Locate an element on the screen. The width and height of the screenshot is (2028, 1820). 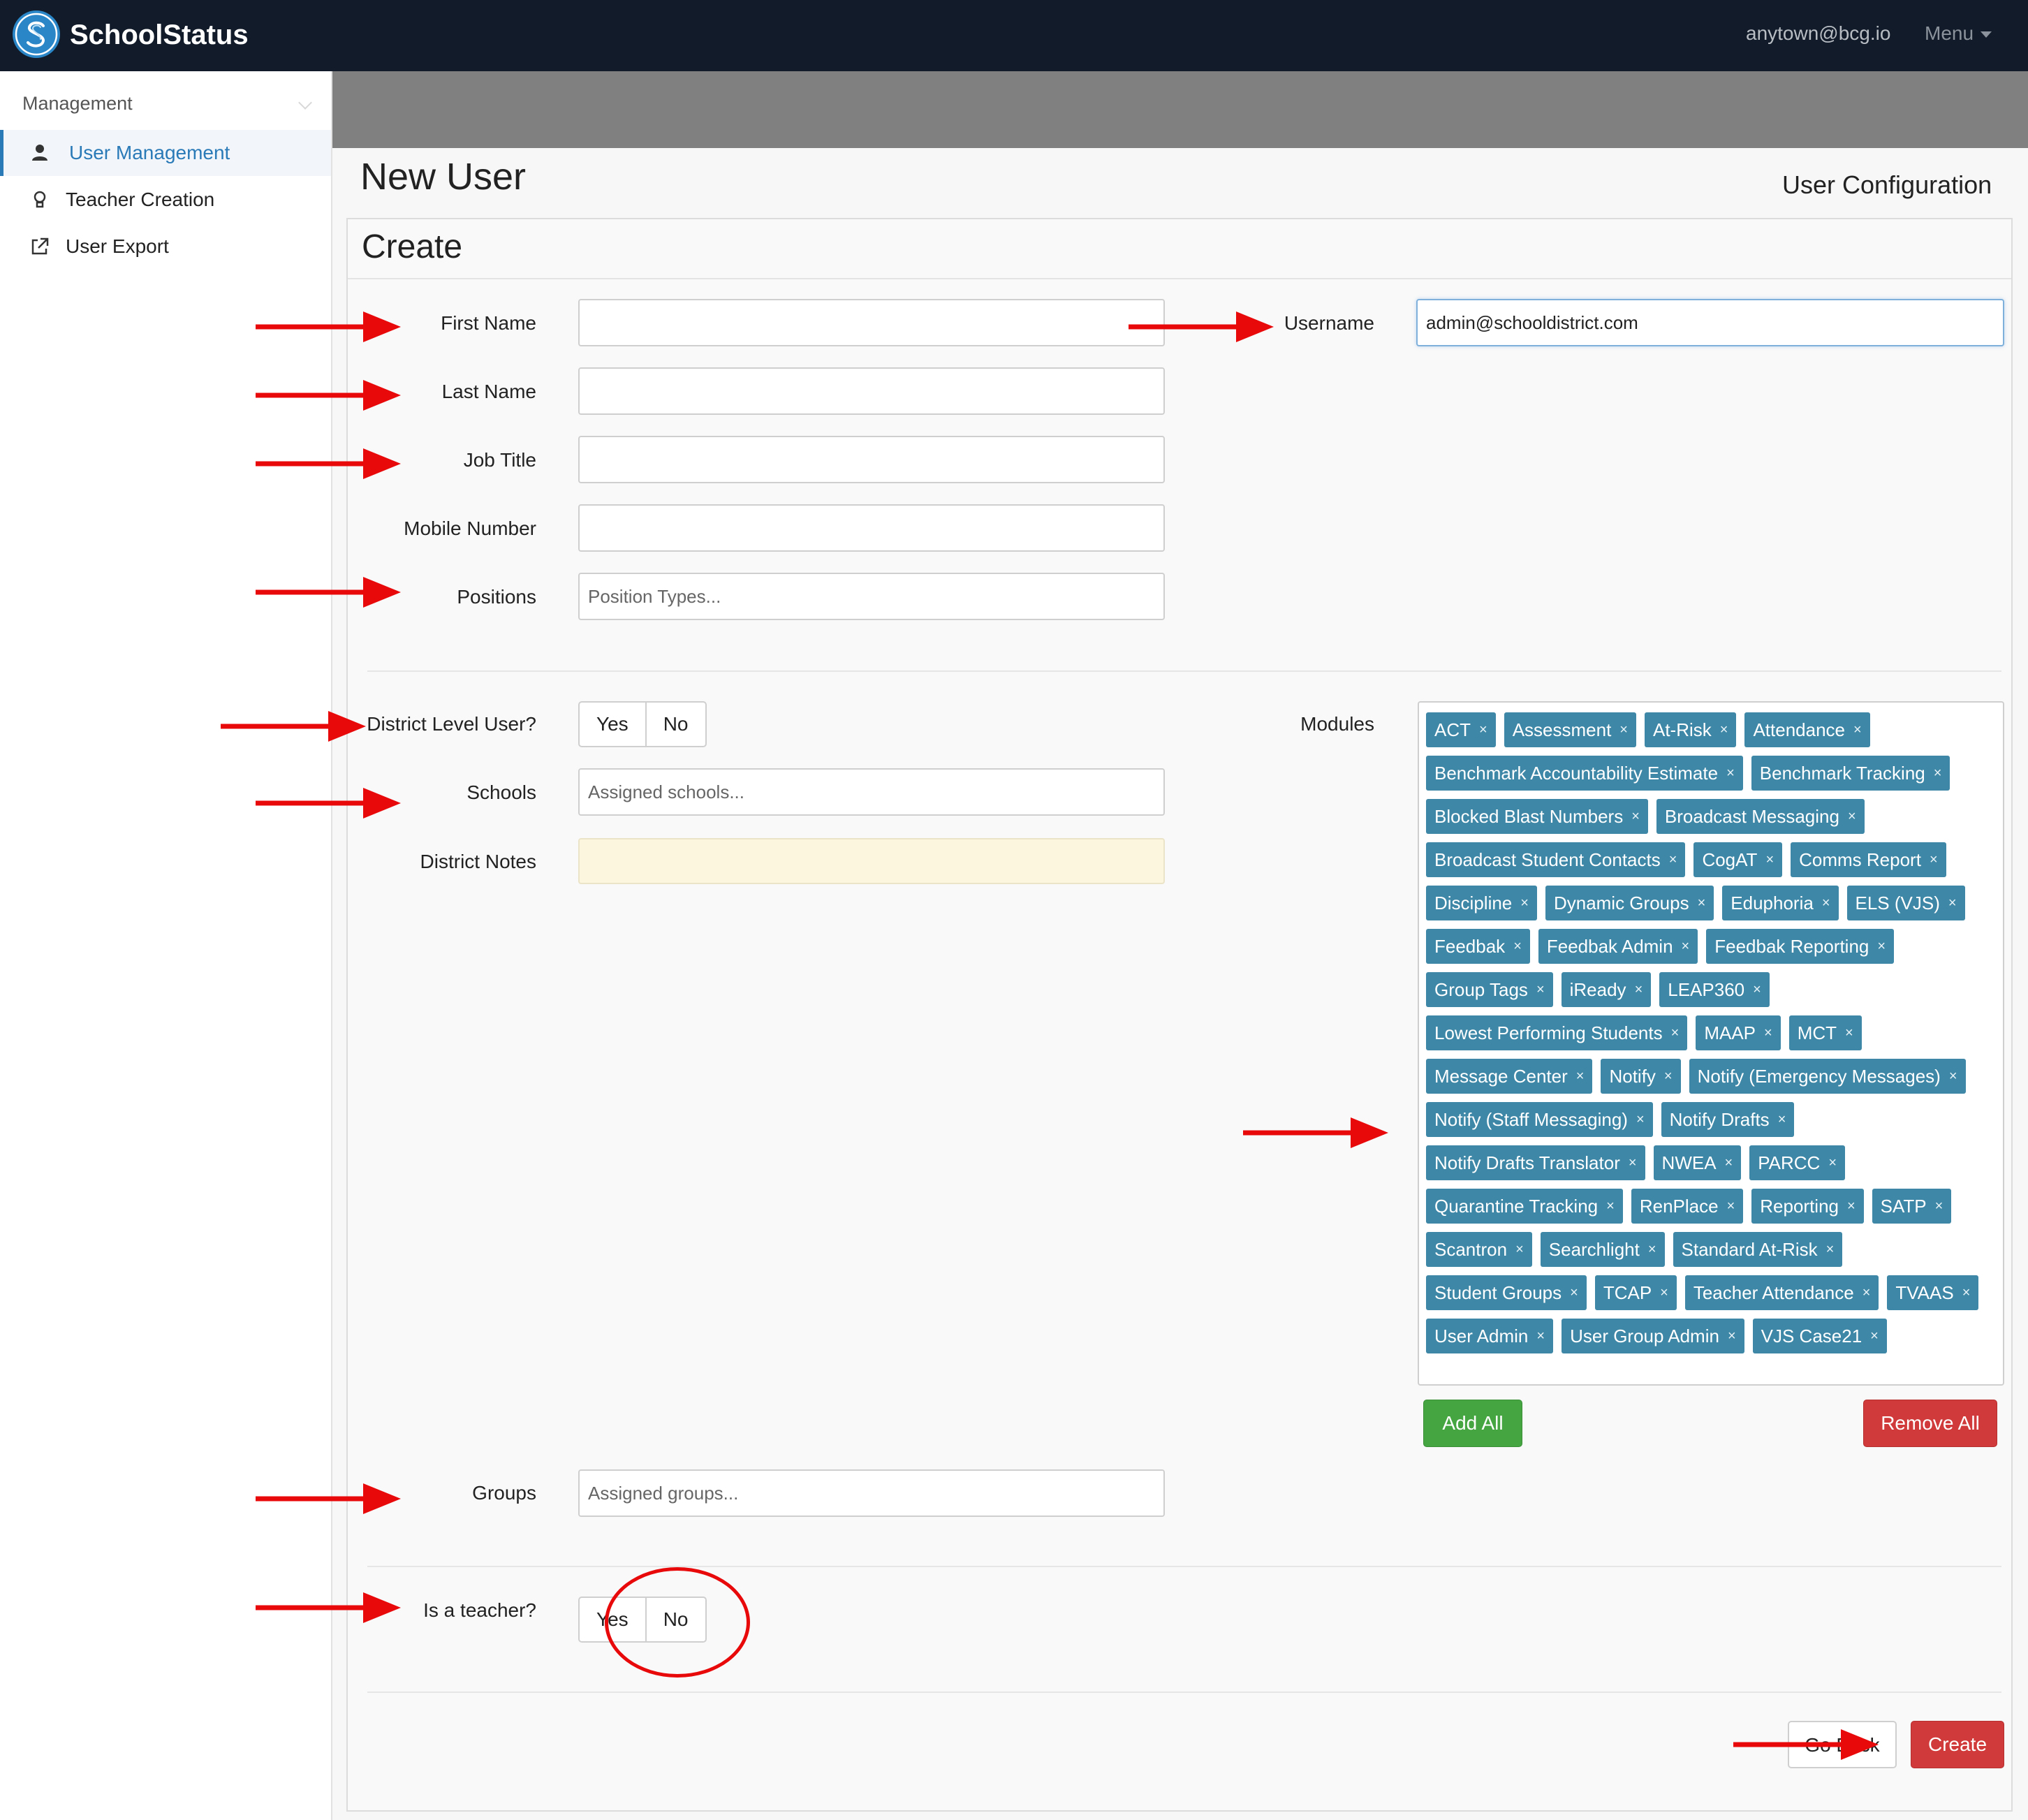
module-tag: Feedbak Admin × is located at coordinates (1618, 947).